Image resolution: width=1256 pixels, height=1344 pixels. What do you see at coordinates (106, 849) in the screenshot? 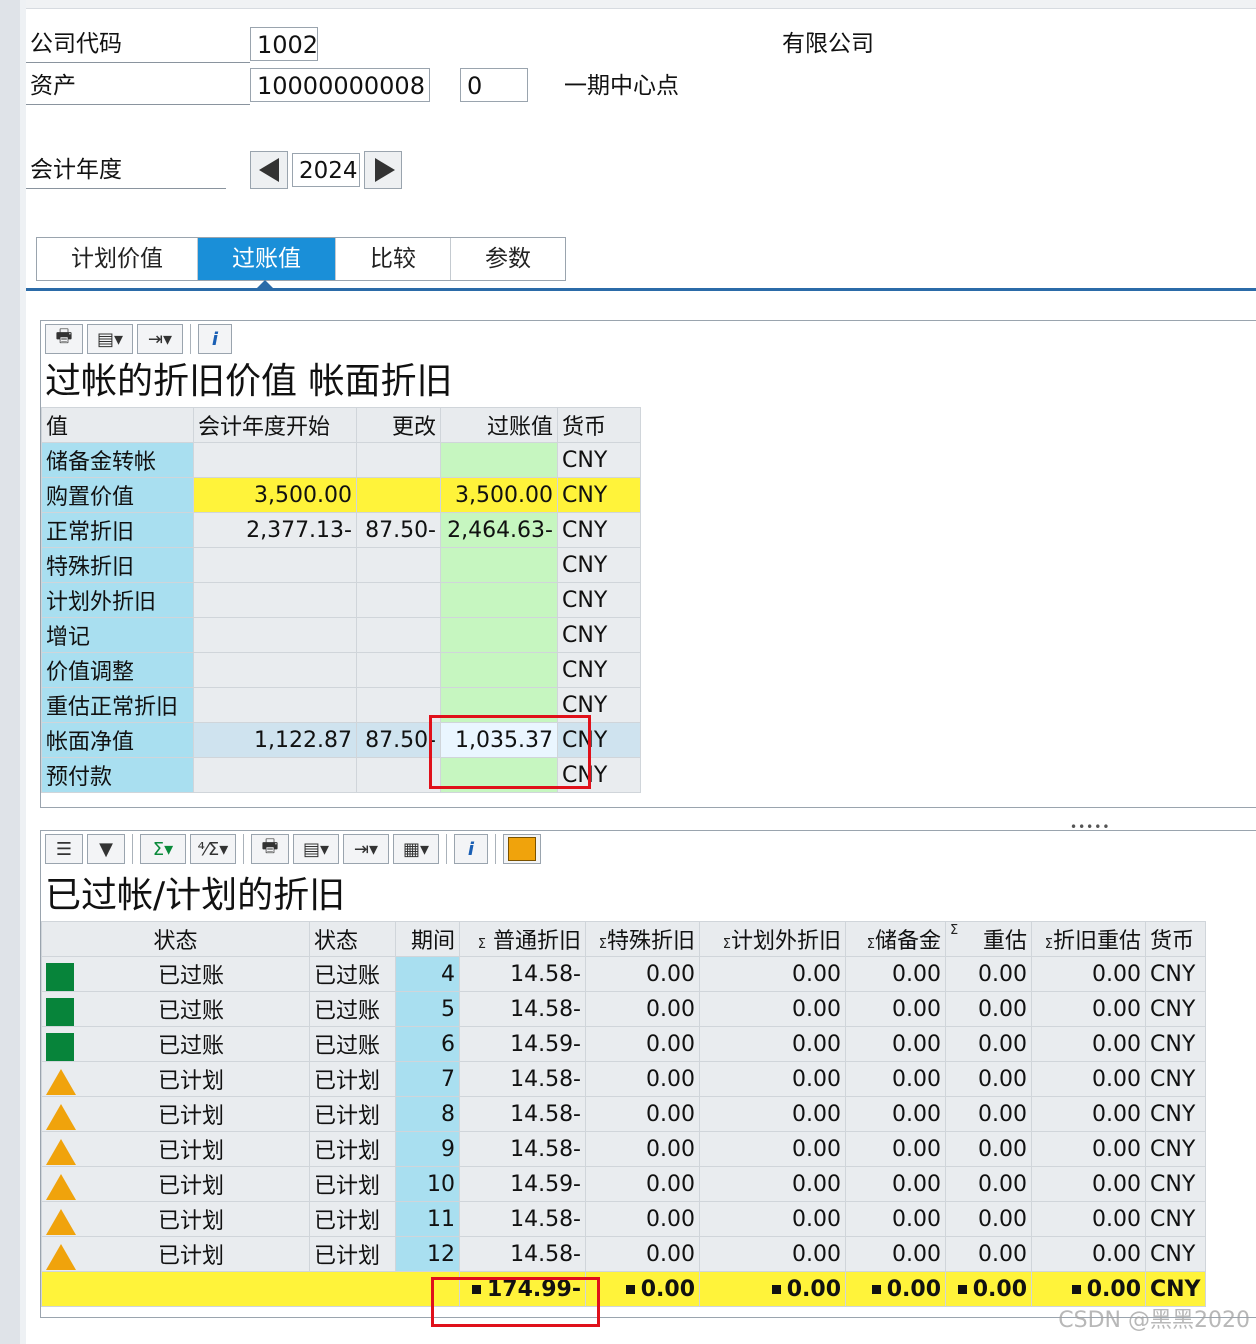
I see `filter-button: ▼` at bounding box center [106, 849].